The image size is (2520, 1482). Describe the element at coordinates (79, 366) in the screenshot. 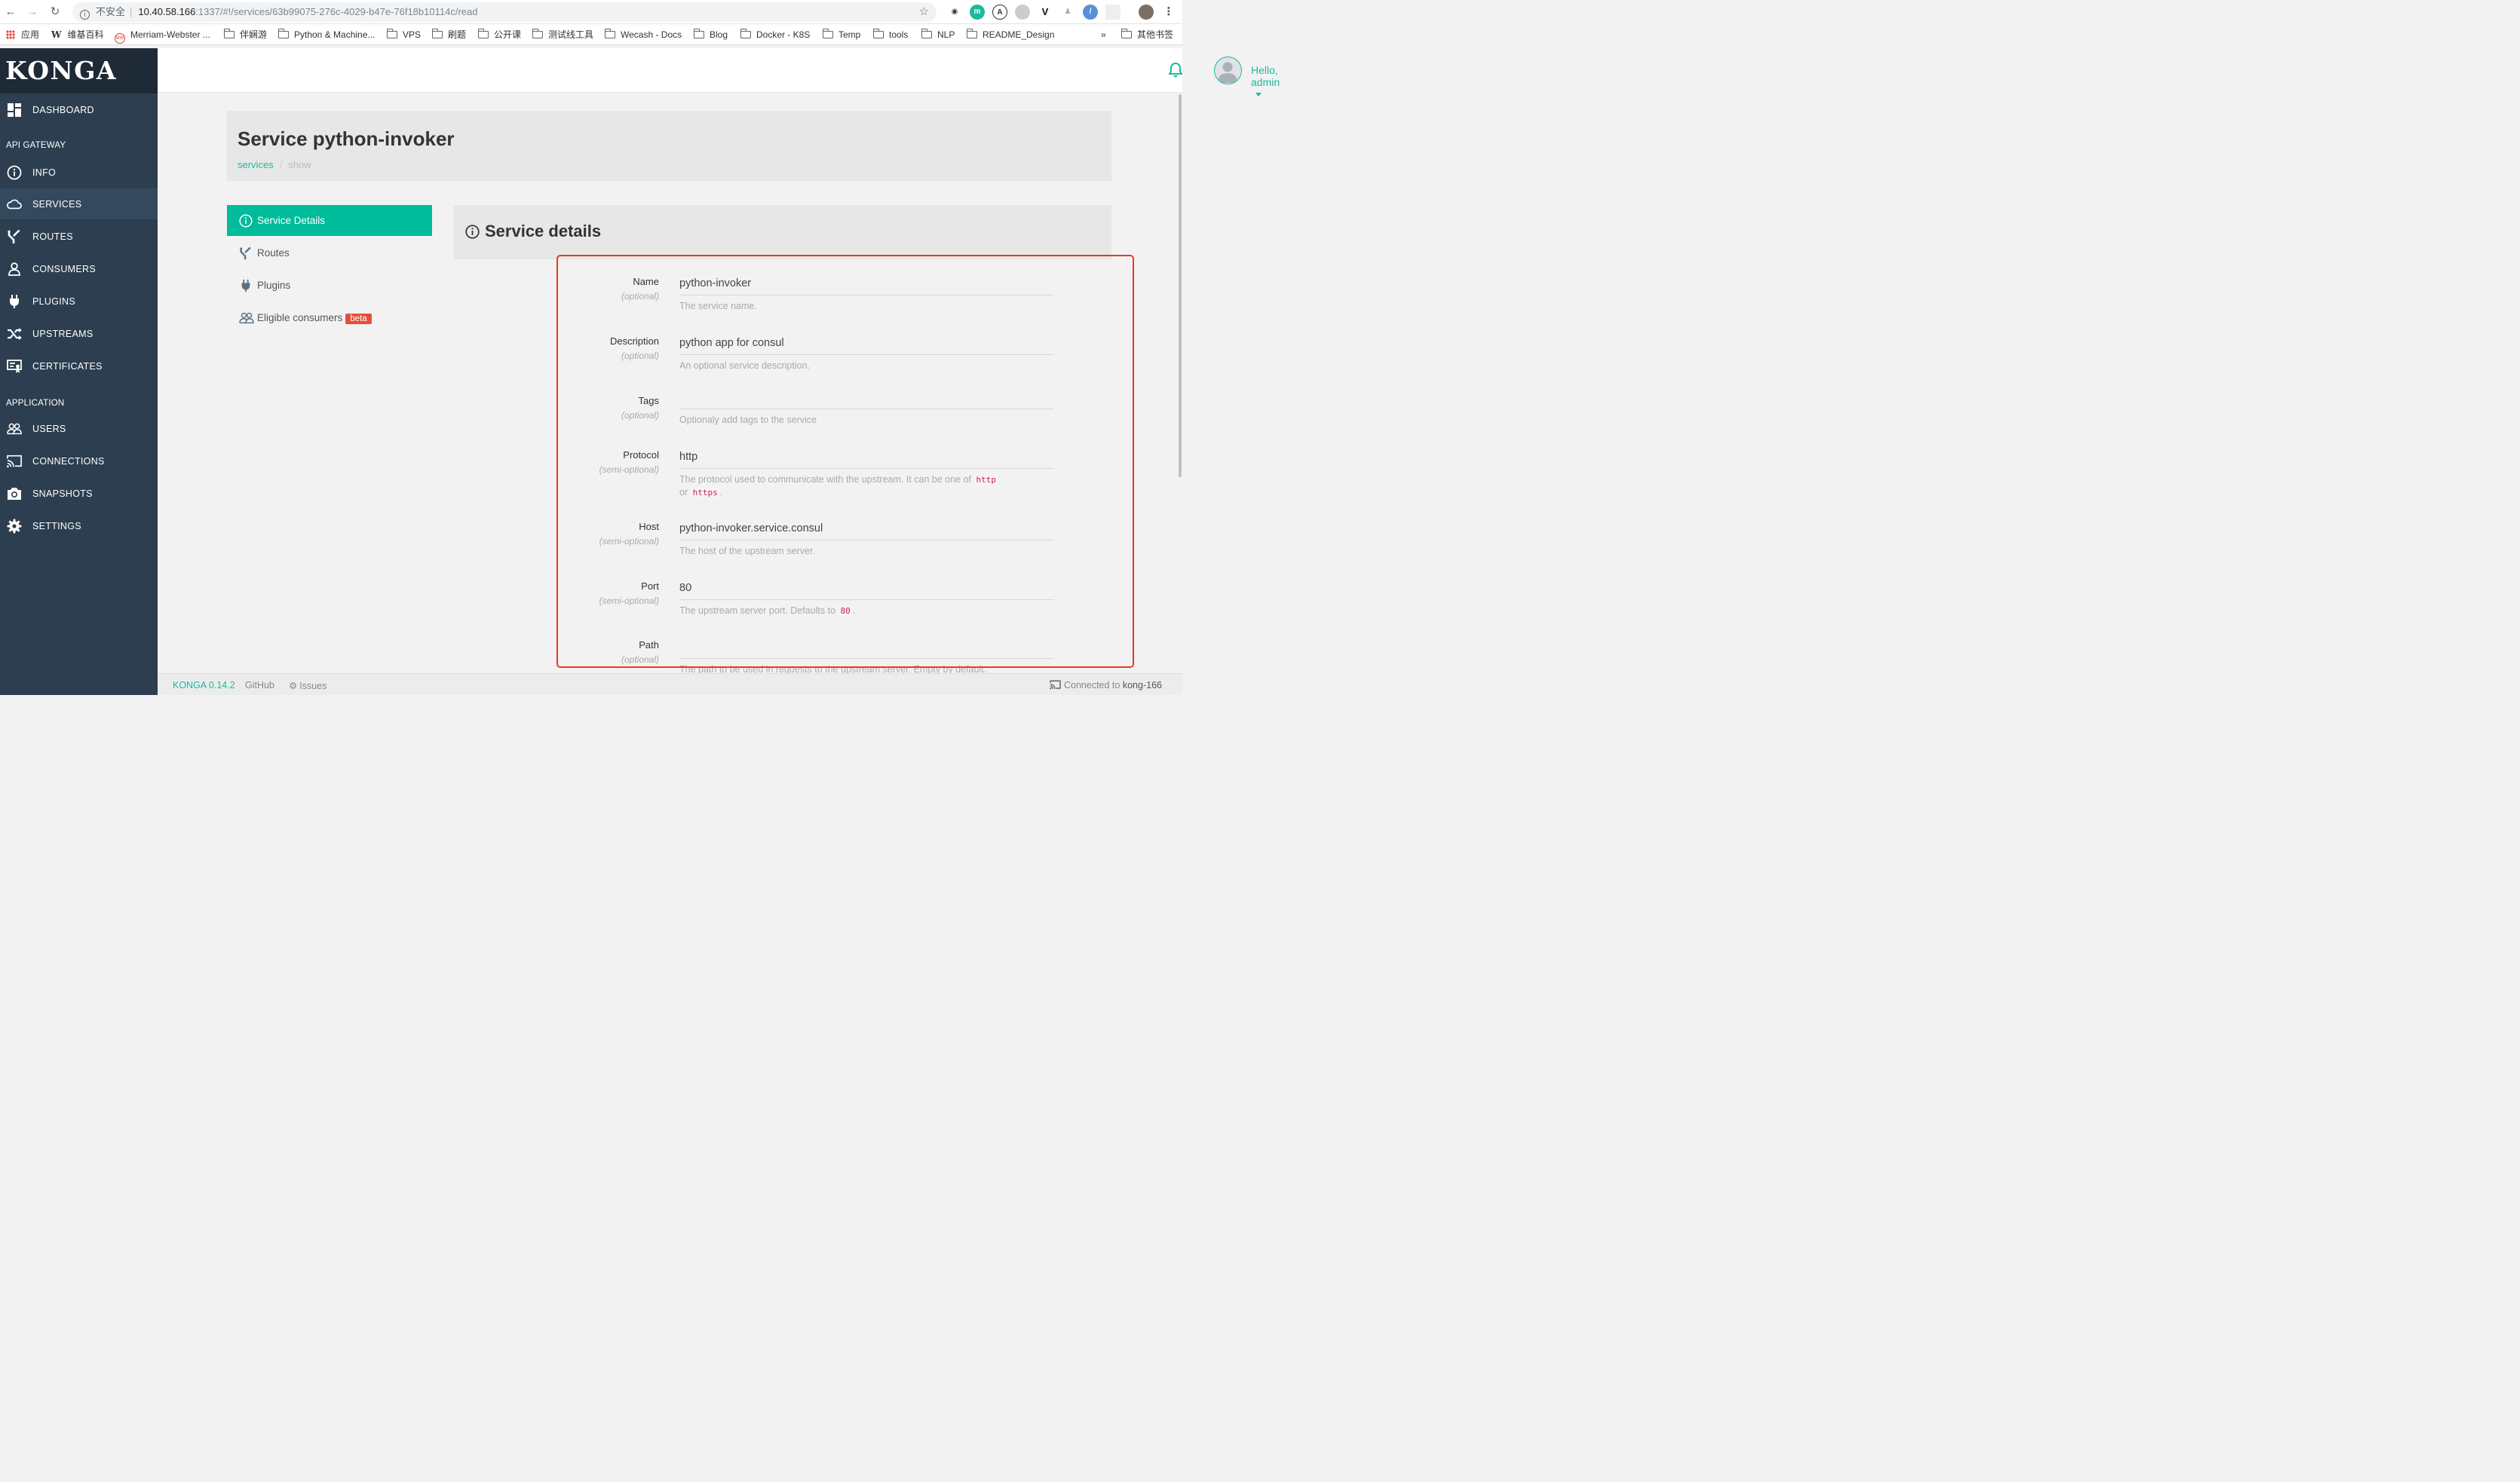

I see `sidebar-item-certificates: CERTIFICATES` at that location.